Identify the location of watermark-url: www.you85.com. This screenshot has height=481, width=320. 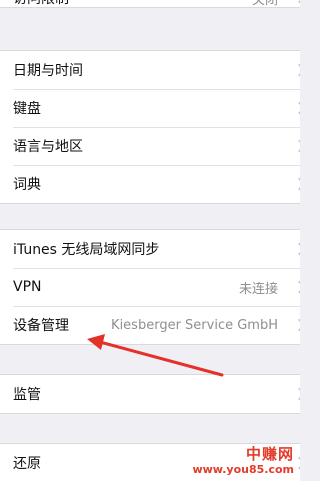
(243, 469).